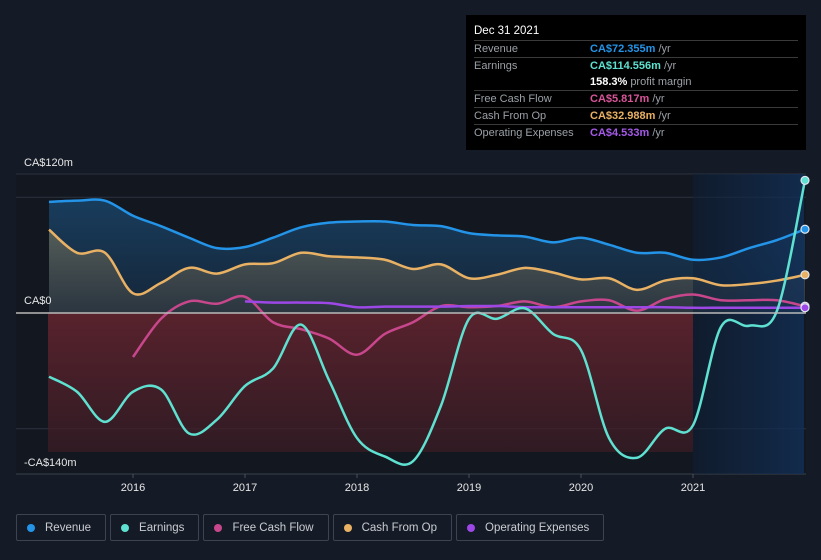 The width and height of the screenshot is (821, 560). I want to click on legend-label: Free Cash Flow, so click(273, 527).